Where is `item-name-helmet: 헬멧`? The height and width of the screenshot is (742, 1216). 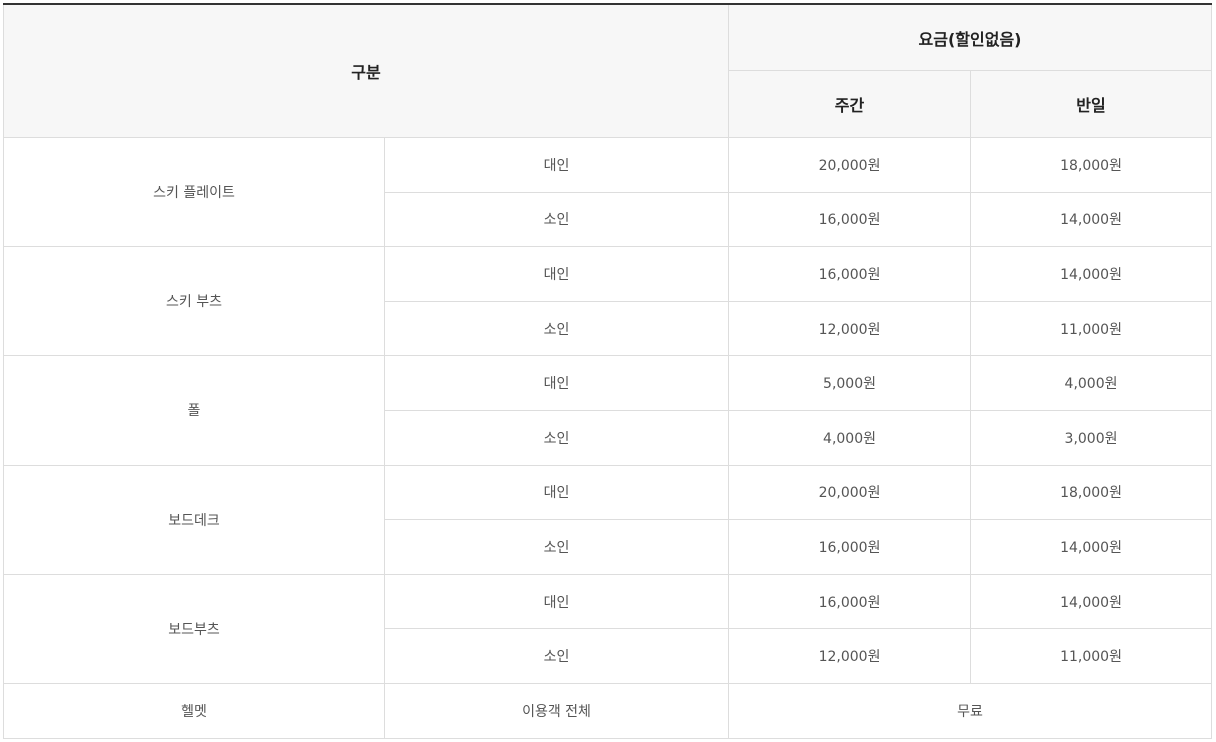 item-name-helmet: 헬멧 is located at coordinates (194, 710).